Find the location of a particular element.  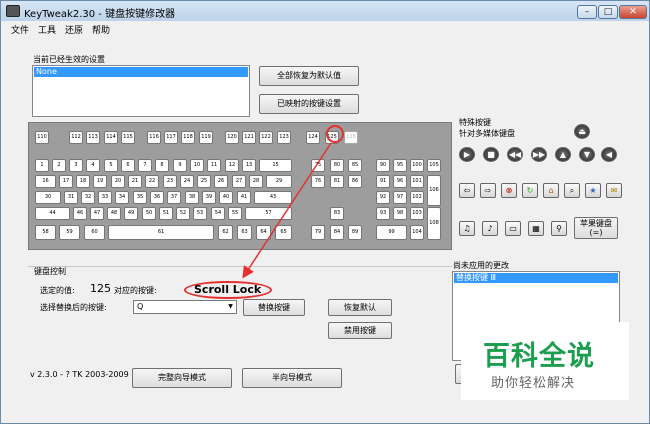

key-75: 75 is located at coordinates (318, 165).